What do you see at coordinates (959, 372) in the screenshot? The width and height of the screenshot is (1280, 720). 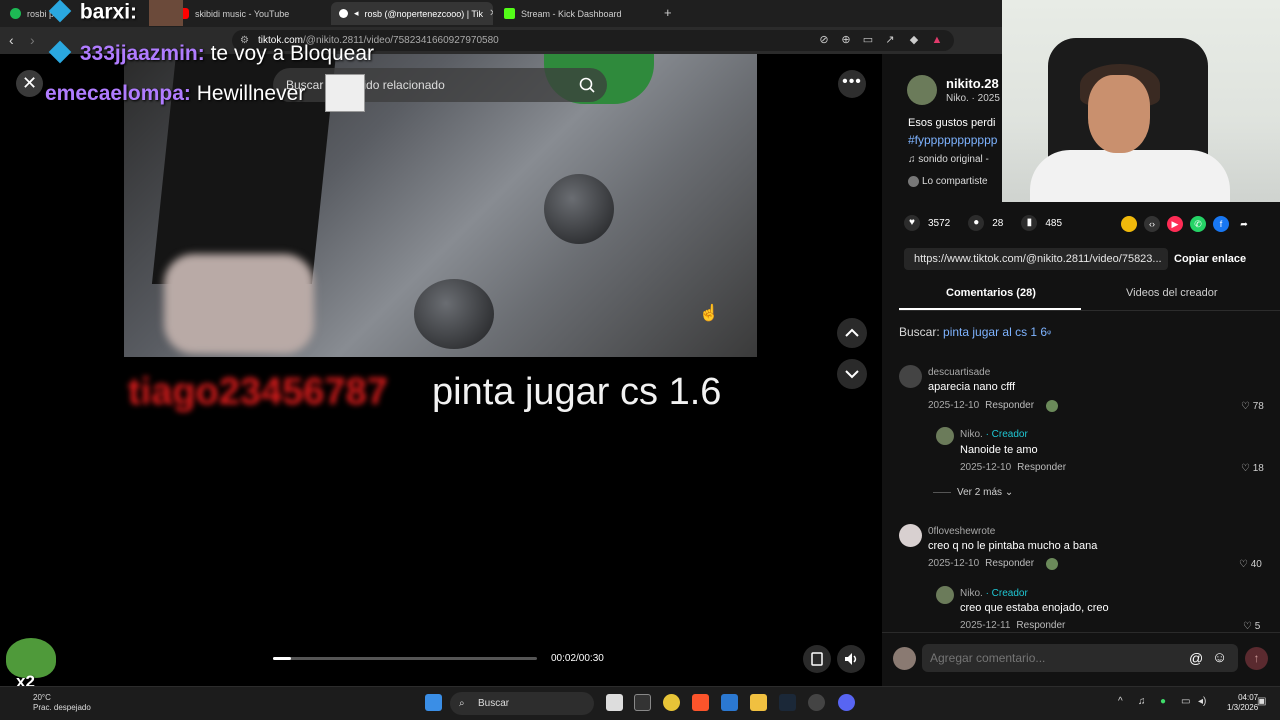 I see `commenter-name: descuartisade` at bounding box center [959, 372].